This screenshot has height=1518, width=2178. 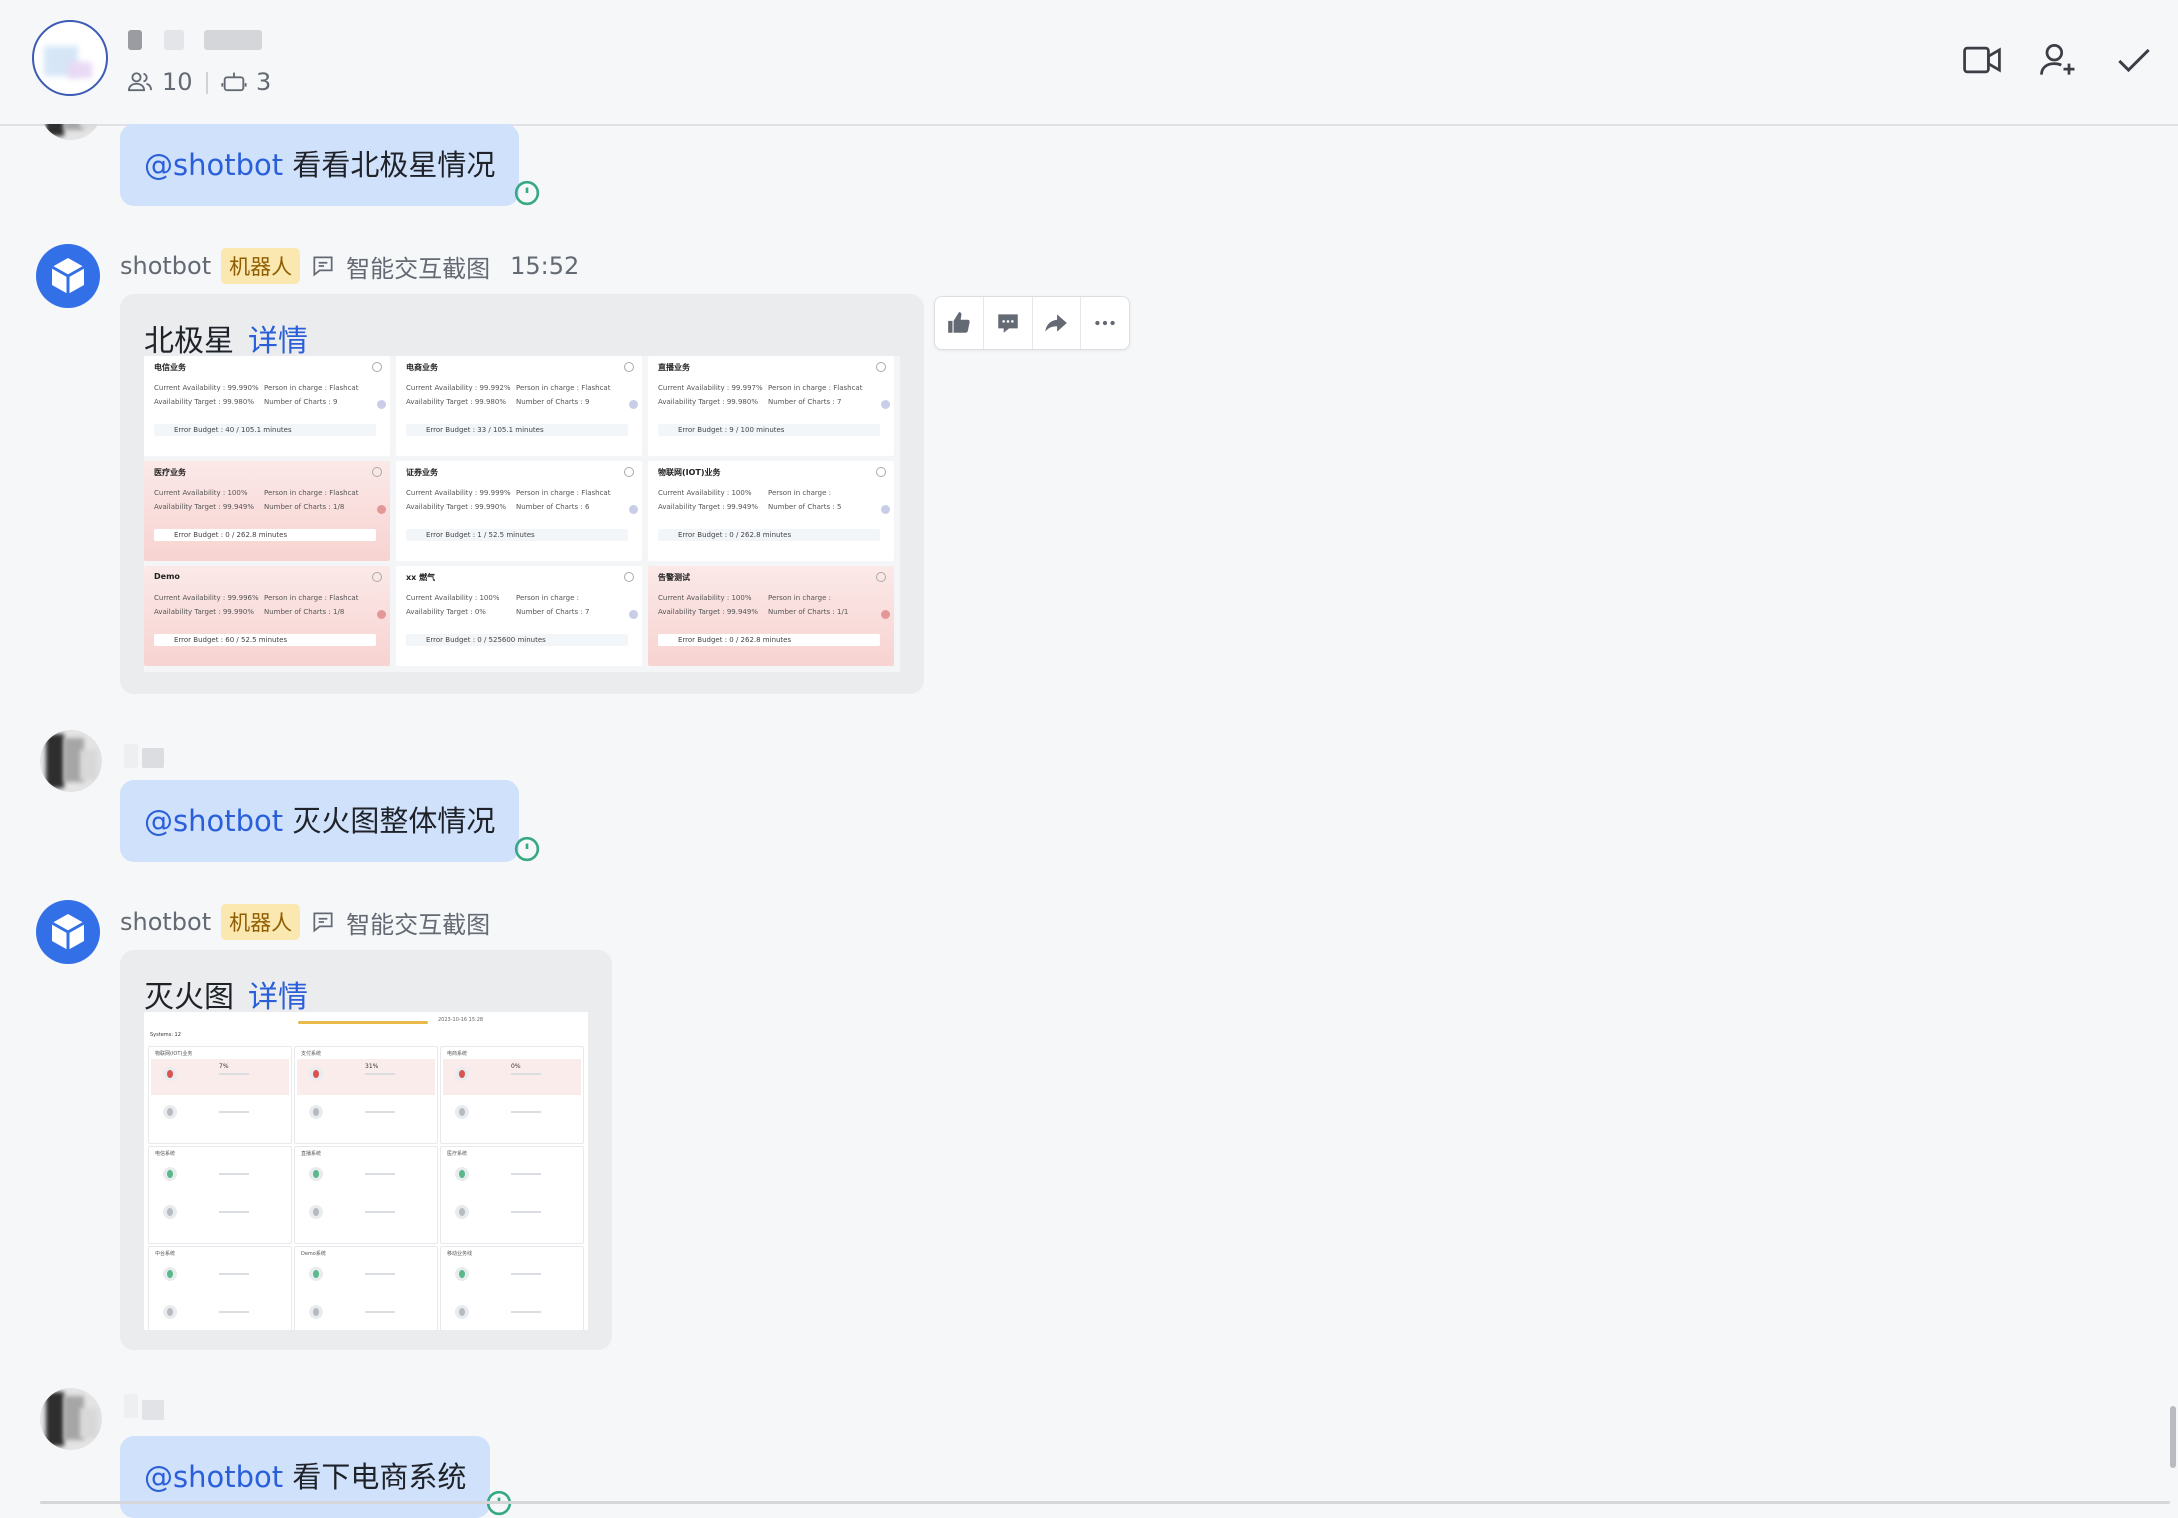 What do you see at coordinates (366, 1195) in the screenshot?
I see `firemap-system-card: 直播系统` at bounding box center [366, 1195].